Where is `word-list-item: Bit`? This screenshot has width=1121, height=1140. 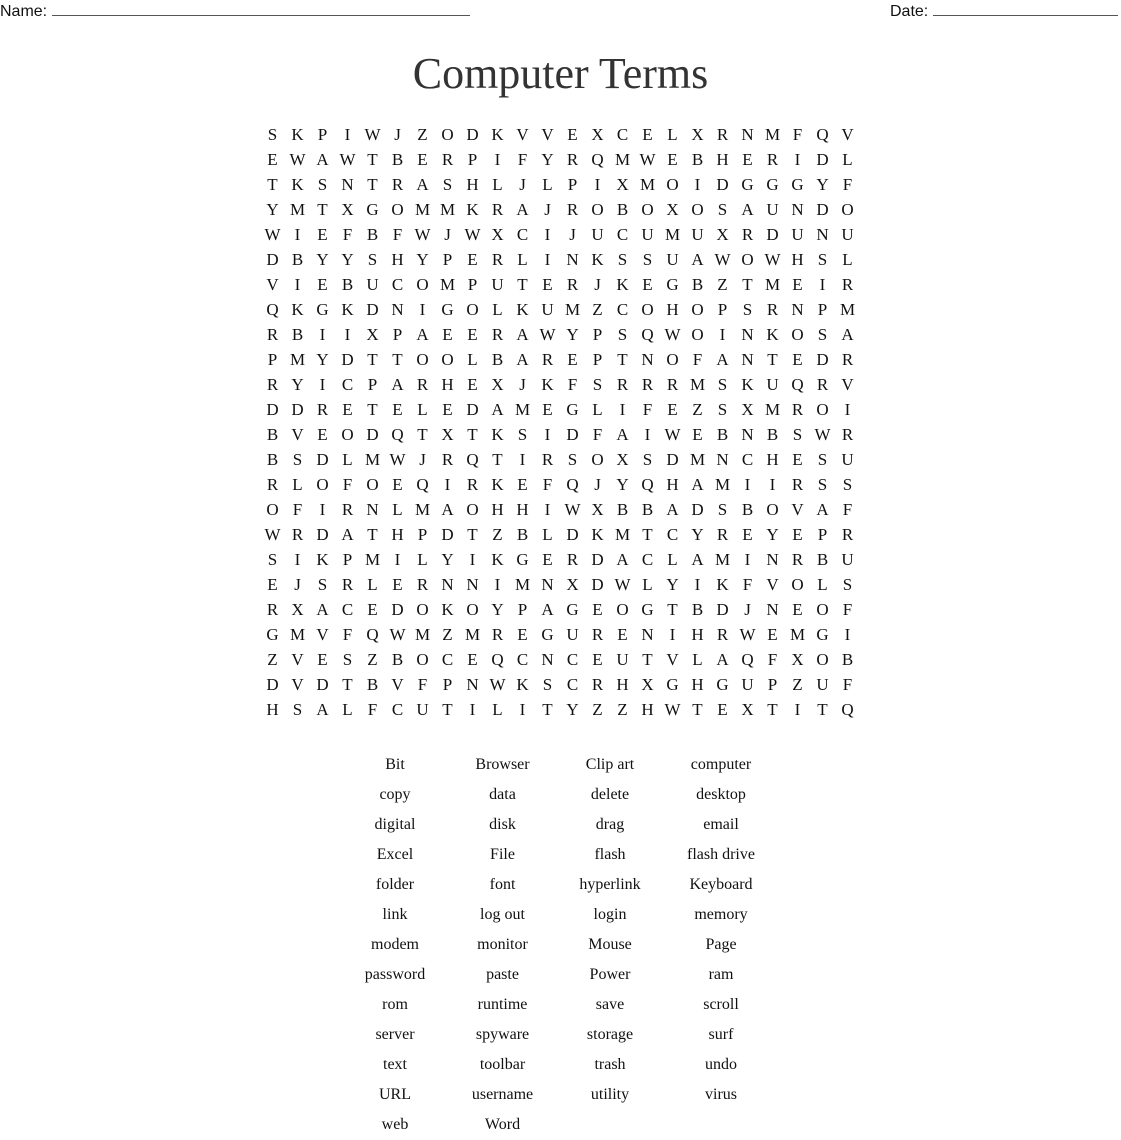
word-list-item: Bit is located at coordinates (395, 764).